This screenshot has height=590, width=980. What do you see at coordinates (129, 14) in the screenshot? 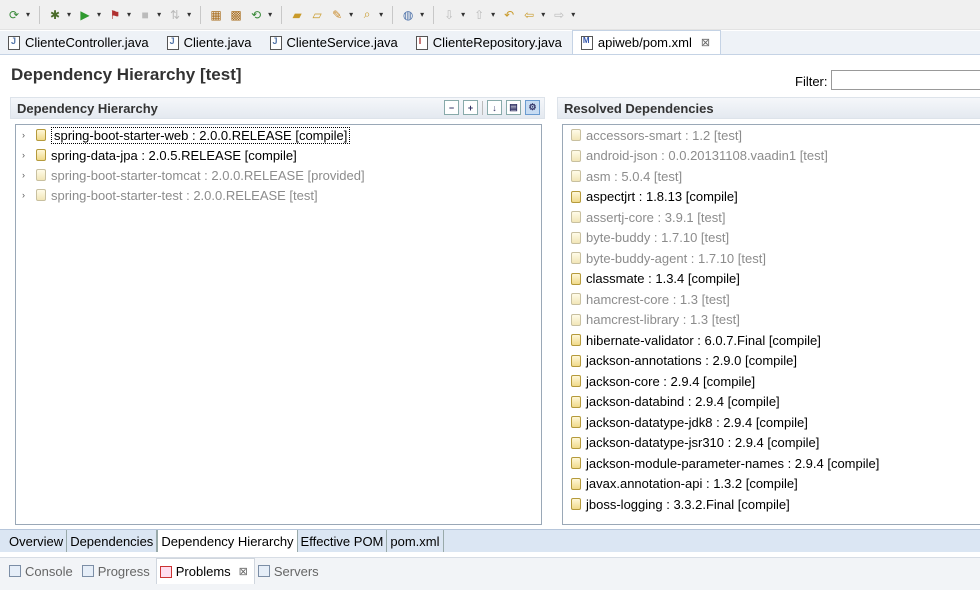
I see `run-config-dropdown-icon: ▾` at bounding box center [129, 14].